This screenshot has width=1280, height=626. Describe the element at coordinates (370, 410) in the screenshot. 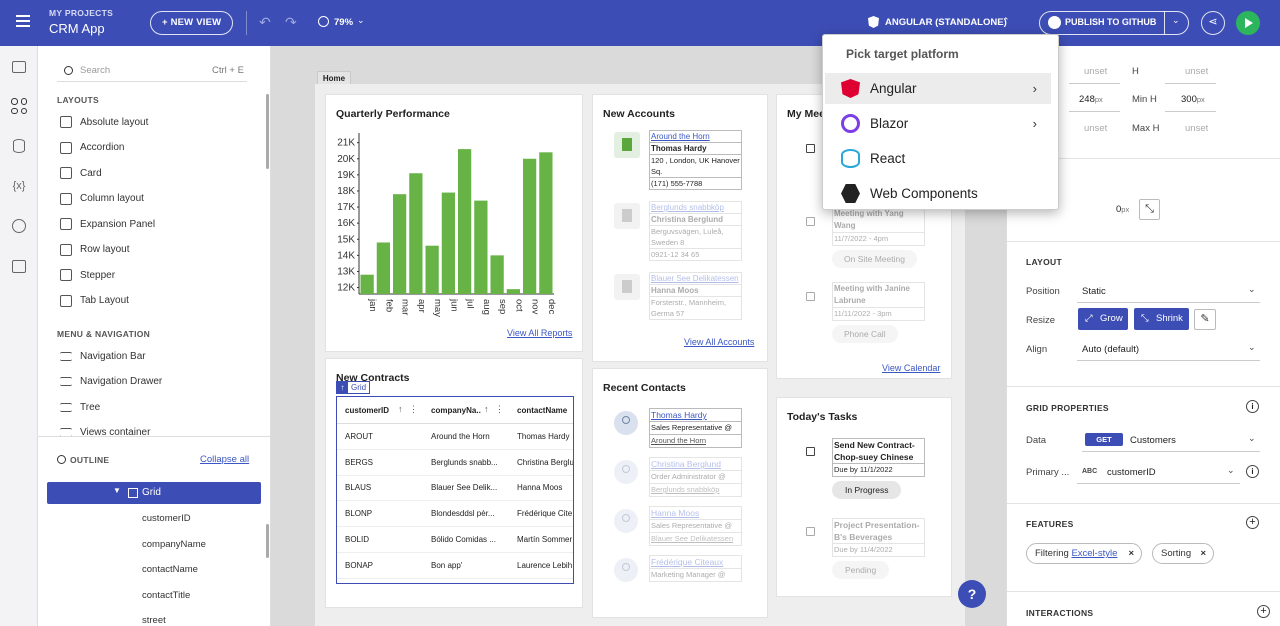

I see `grid-column-header: customerID` at that location.